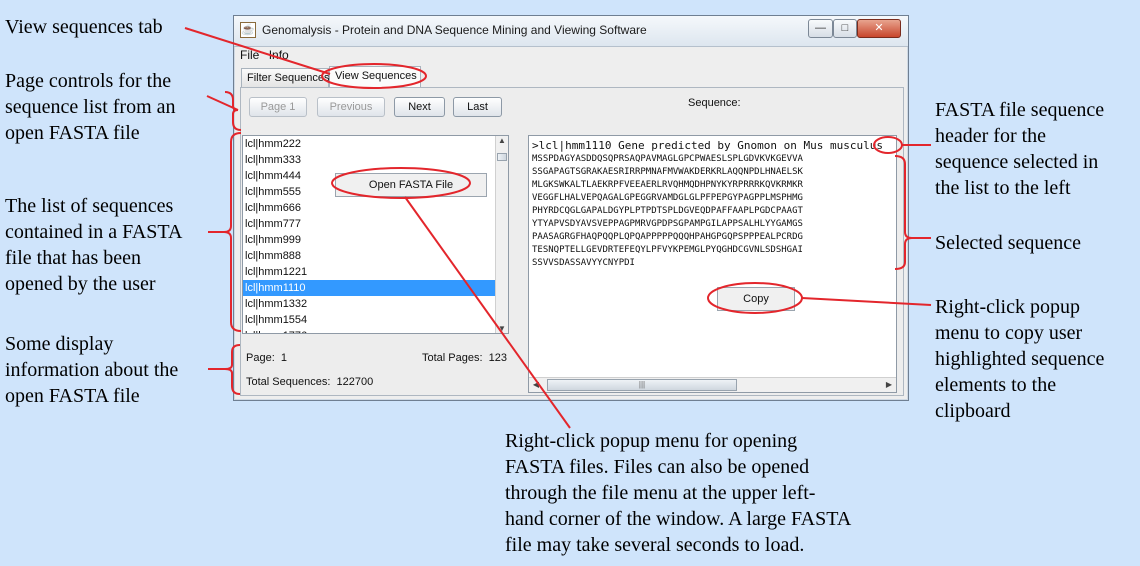  What do you see at coordinates (820, 28) in the screenshot?
I see `minimize-button: —` at bounding box center [820, 28].